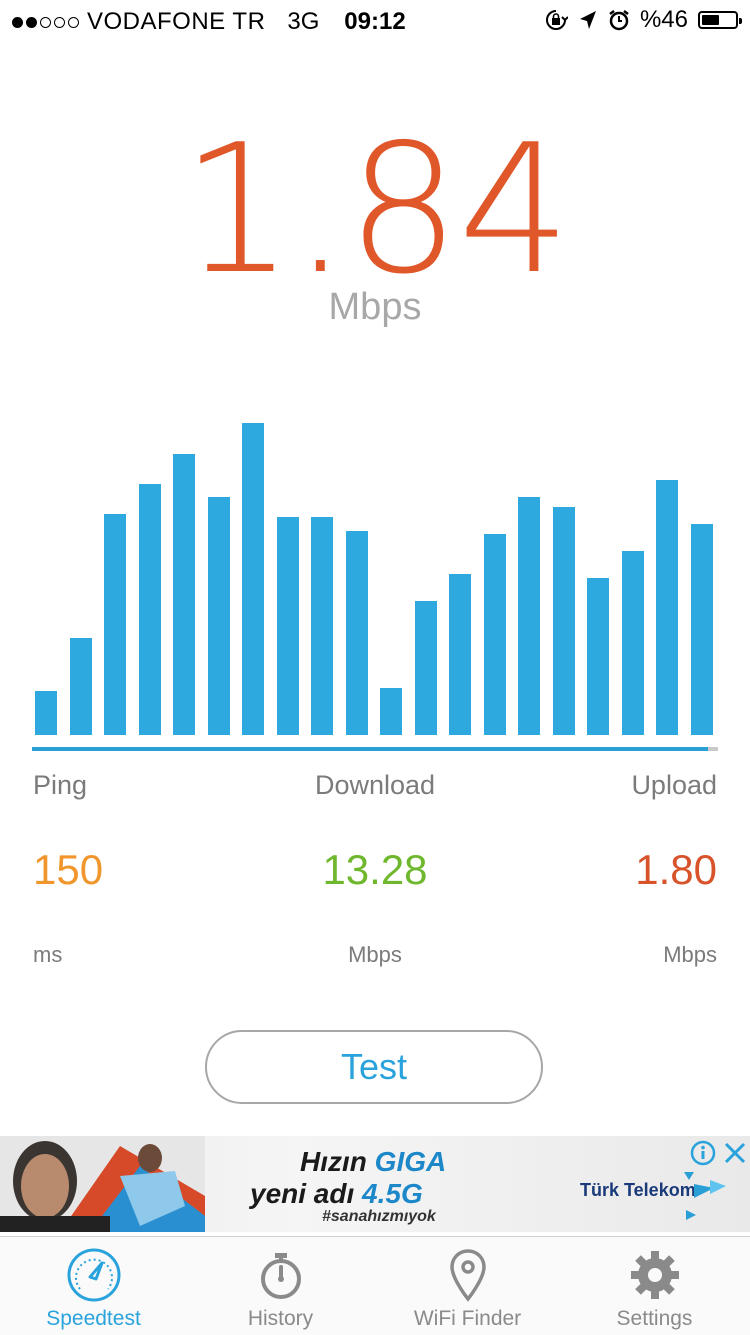  I want to click on test-progress-track, so click(375, 749).